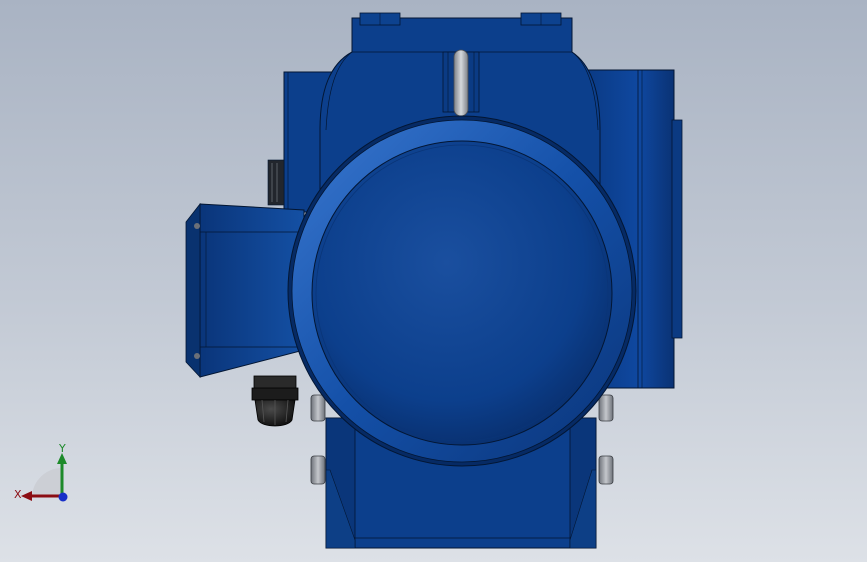  I want to click on z-axis-dot, so click(63, 497).